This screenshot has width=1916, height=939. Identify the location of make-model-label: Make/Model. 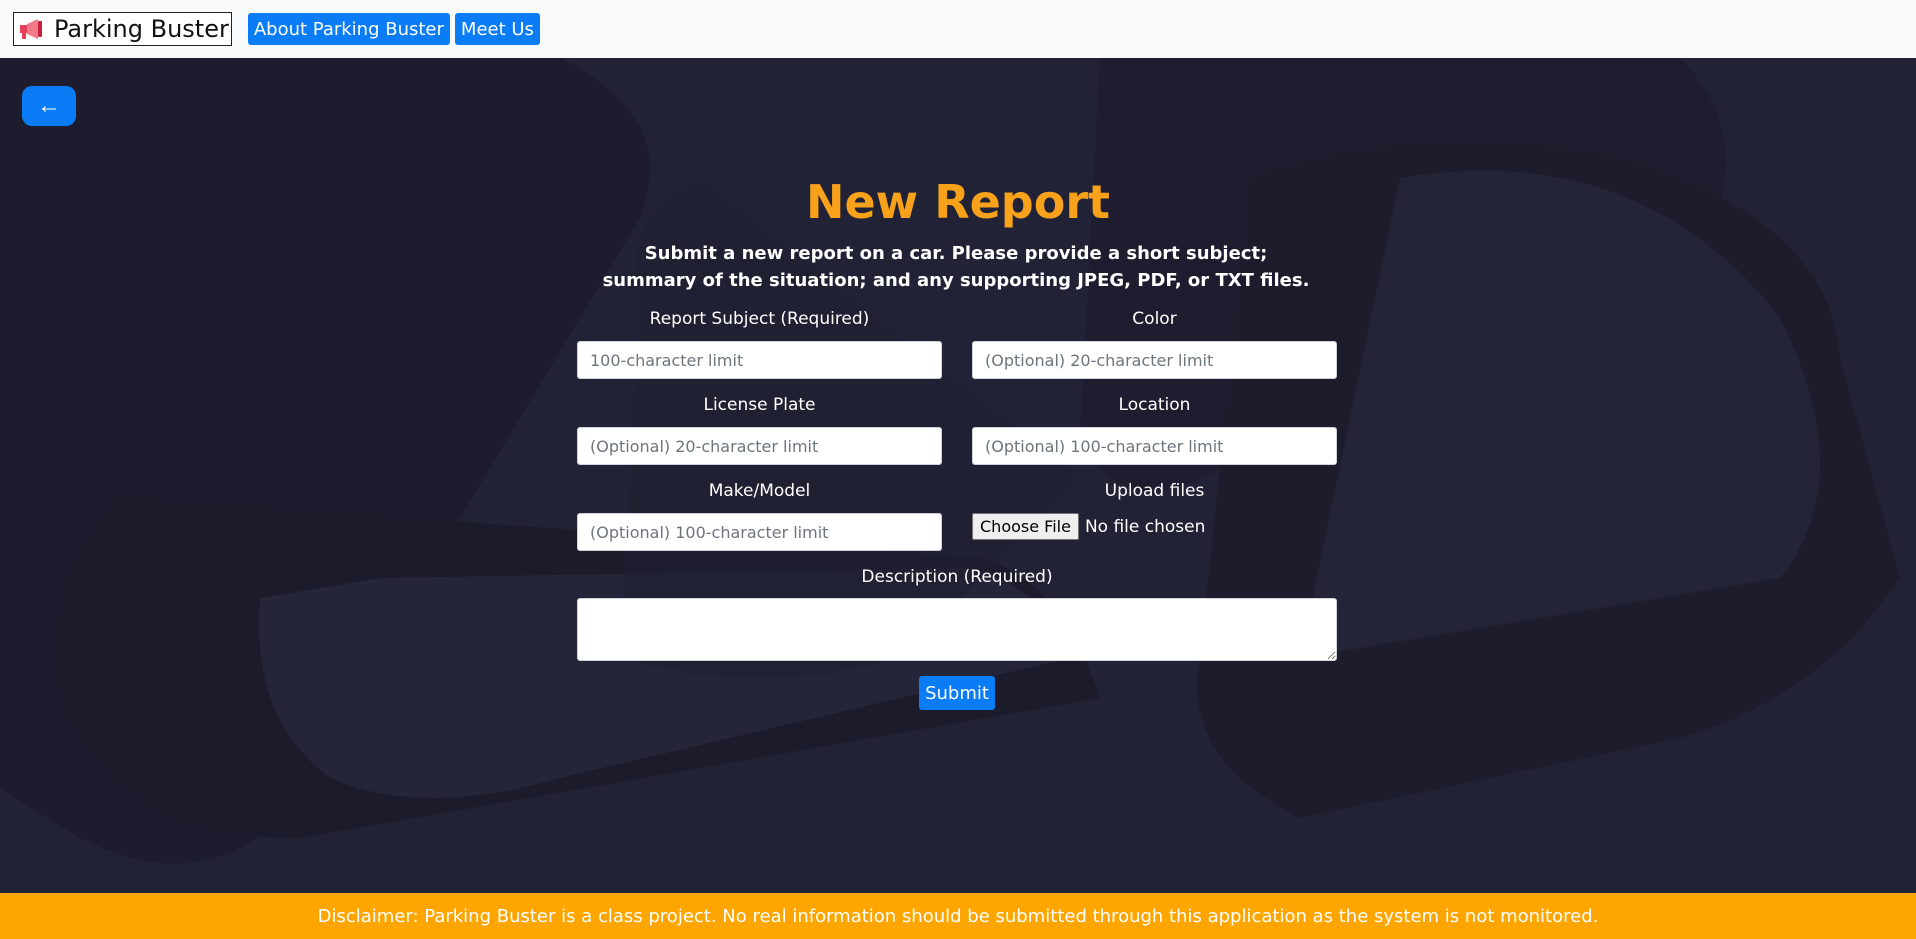
(759, 491).